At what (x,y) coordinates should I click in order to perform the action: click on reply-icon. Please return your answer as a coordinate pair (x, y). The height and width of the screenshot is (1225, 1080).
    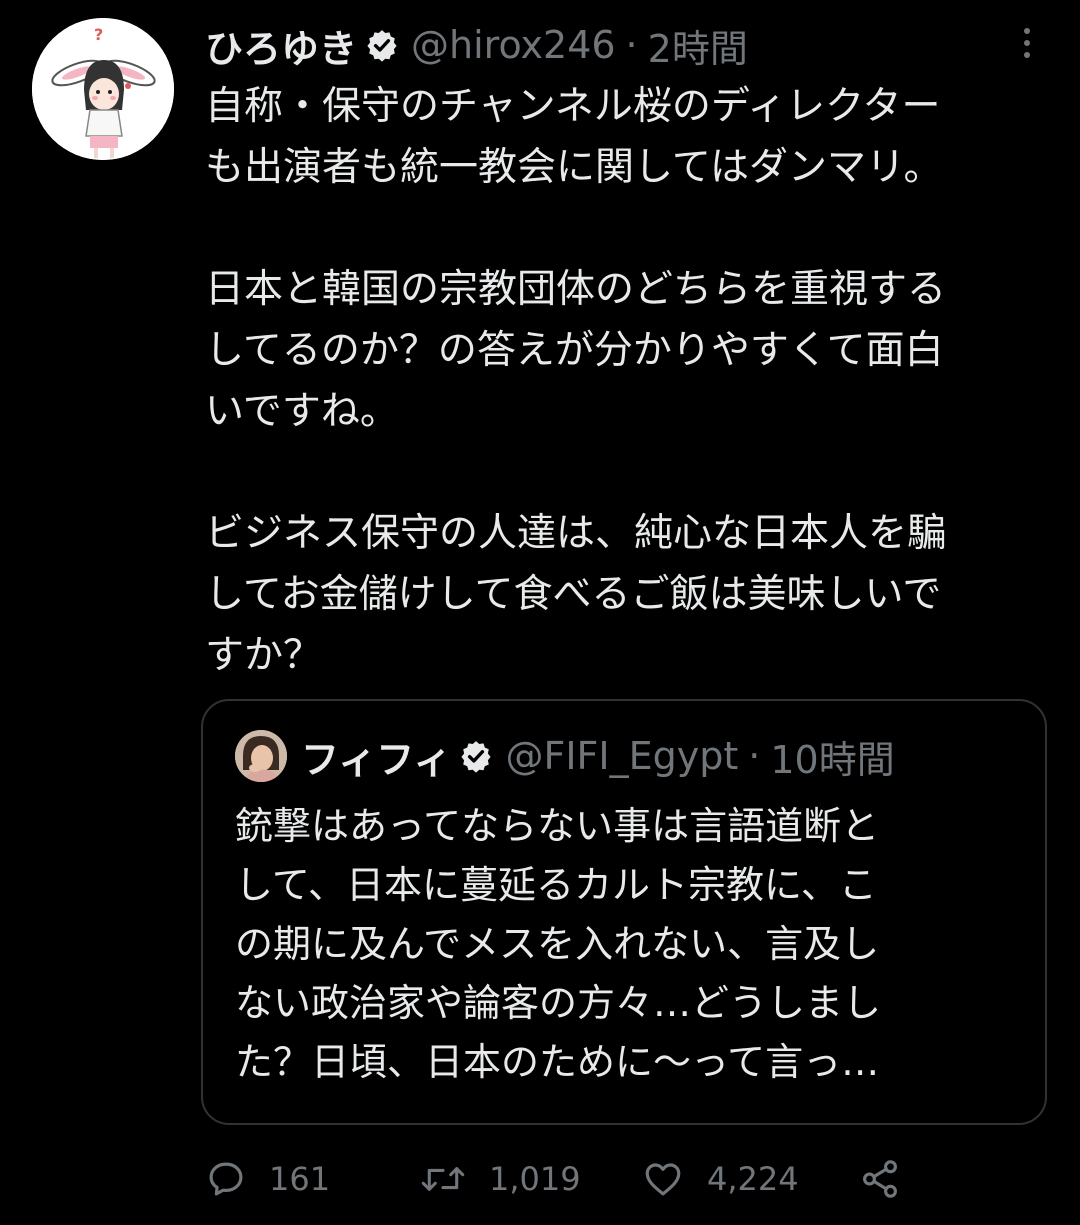
    Looking at the image, I should click on (226, 1179).